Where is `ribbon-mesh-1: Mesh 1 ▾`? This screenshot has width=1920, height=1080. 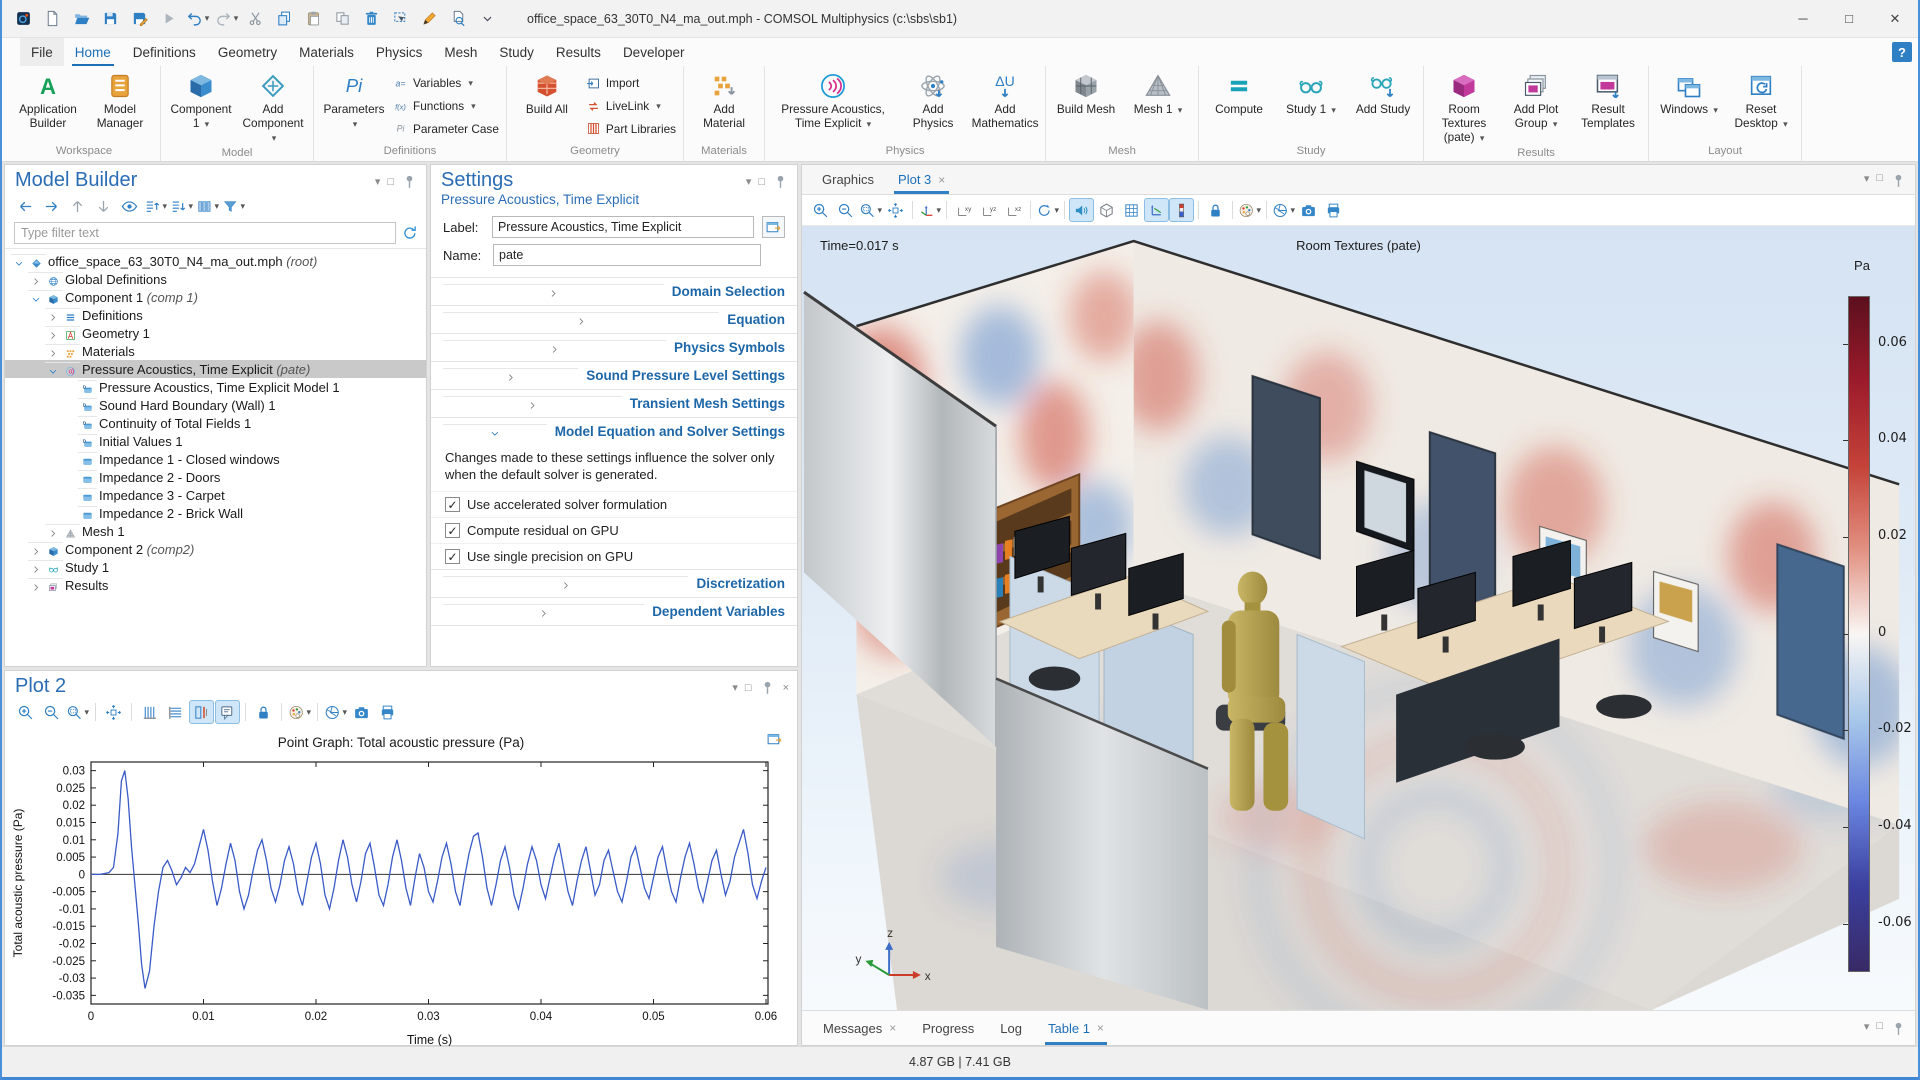
ribbon-mesh-1: Mesh 1 ▾ is located at coordinates (1158, 106).